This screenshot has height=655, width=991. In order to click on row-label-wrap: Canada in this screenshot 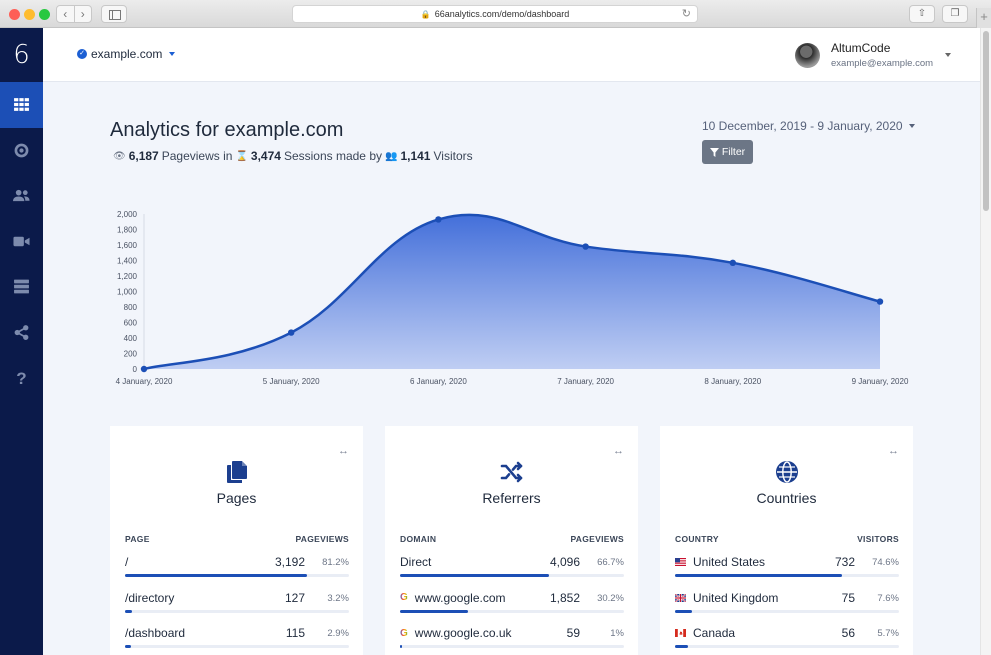, I will do `click(705, 633)`.